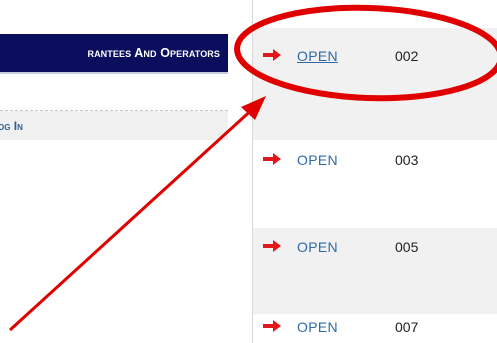 The image size is (497, 343). I want to click on table-row: OPEN 003, so click(375, 184).